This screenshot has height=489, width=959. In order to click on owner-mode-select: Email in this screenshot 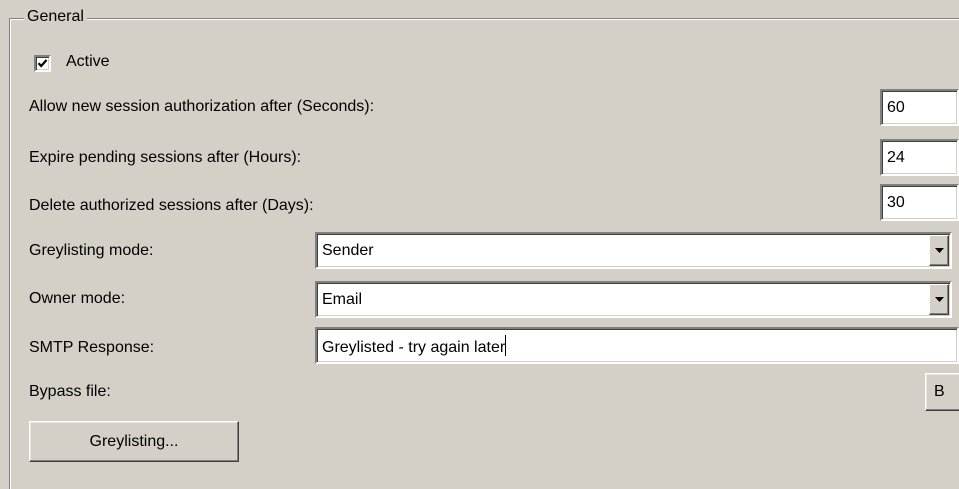, I will do `click(633, 299)`.